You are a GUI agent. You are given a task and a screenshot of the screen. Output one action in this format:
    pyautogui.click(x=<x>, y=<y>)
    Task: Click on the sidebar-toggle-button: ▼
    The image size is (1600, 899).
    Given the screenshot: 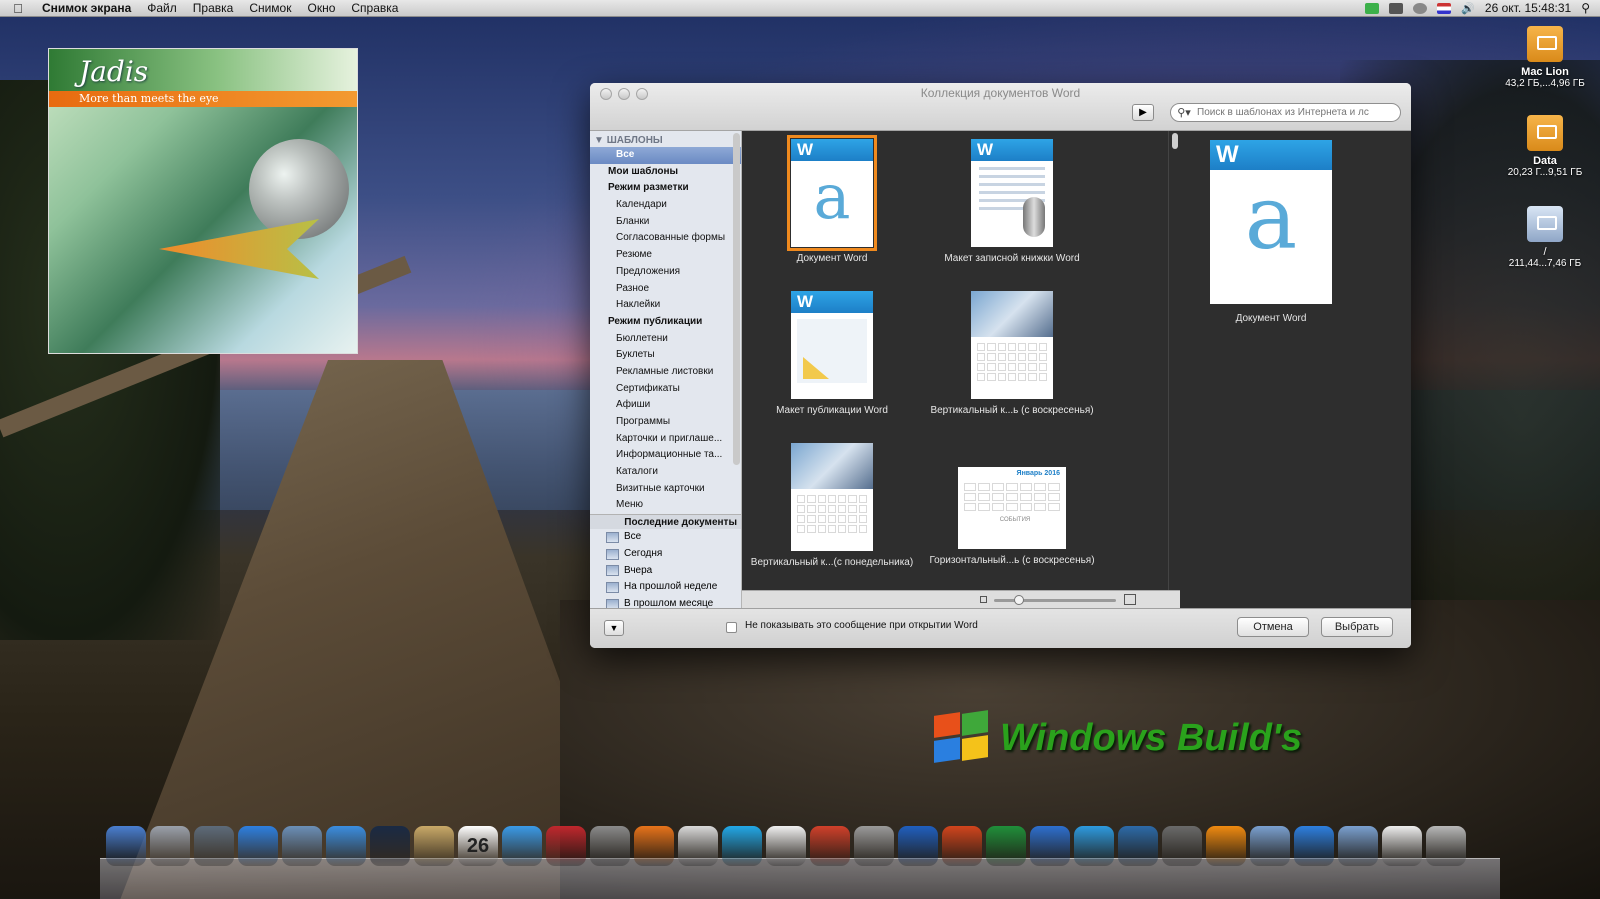 What is the action you would take?
    pyautogui.click(x=614, y=628)
    